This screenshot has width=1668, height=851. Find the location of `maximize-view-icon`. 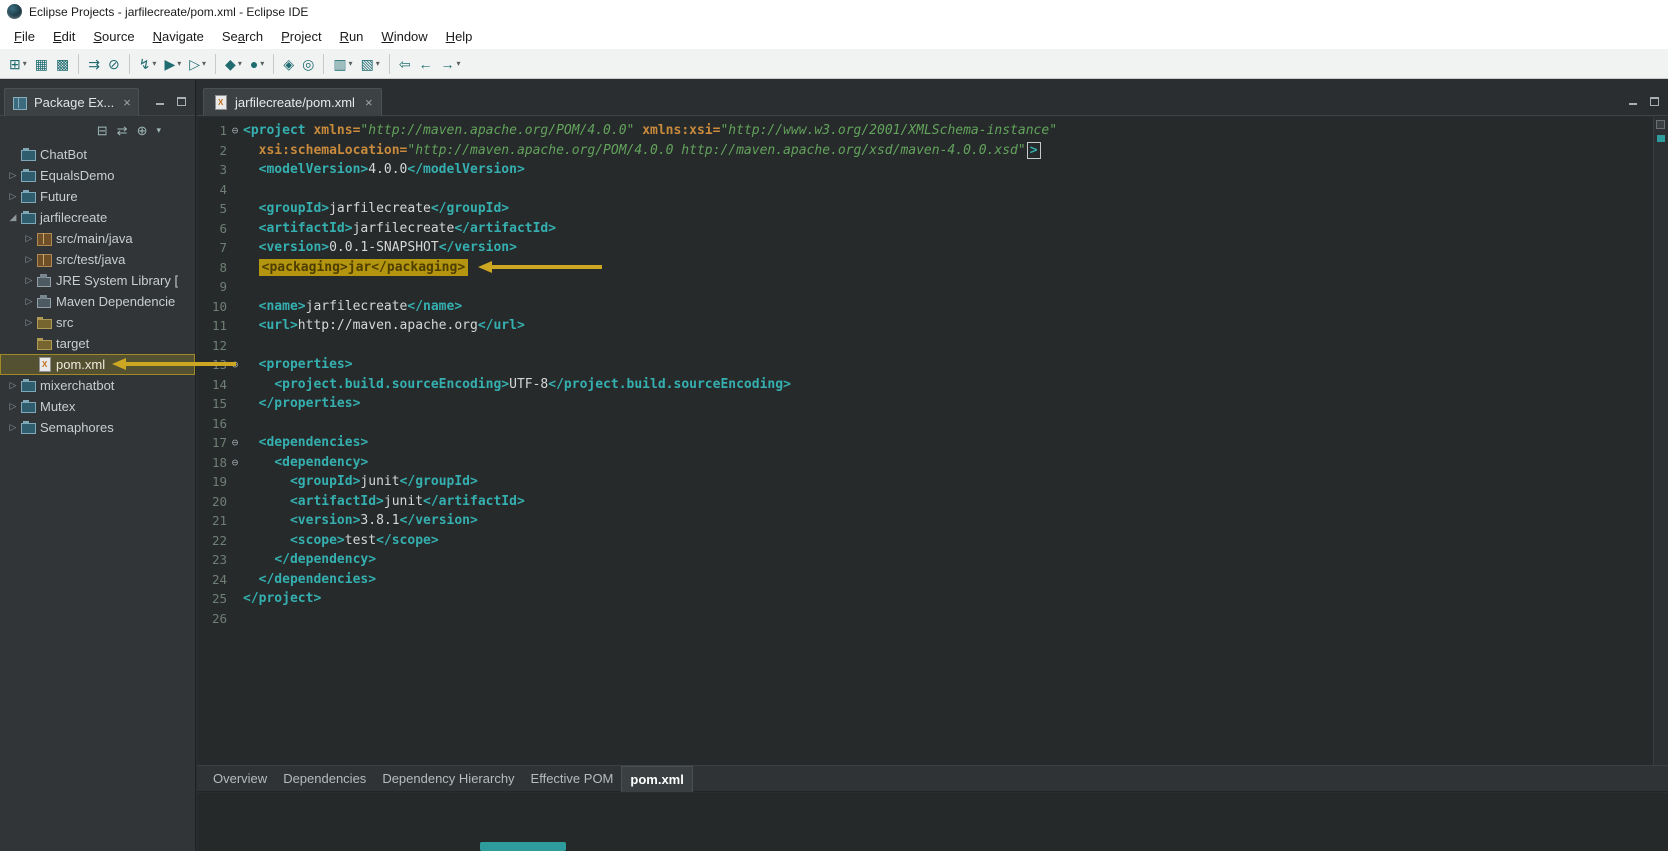

maximize-view-icon is located at coordinates (181, 101).